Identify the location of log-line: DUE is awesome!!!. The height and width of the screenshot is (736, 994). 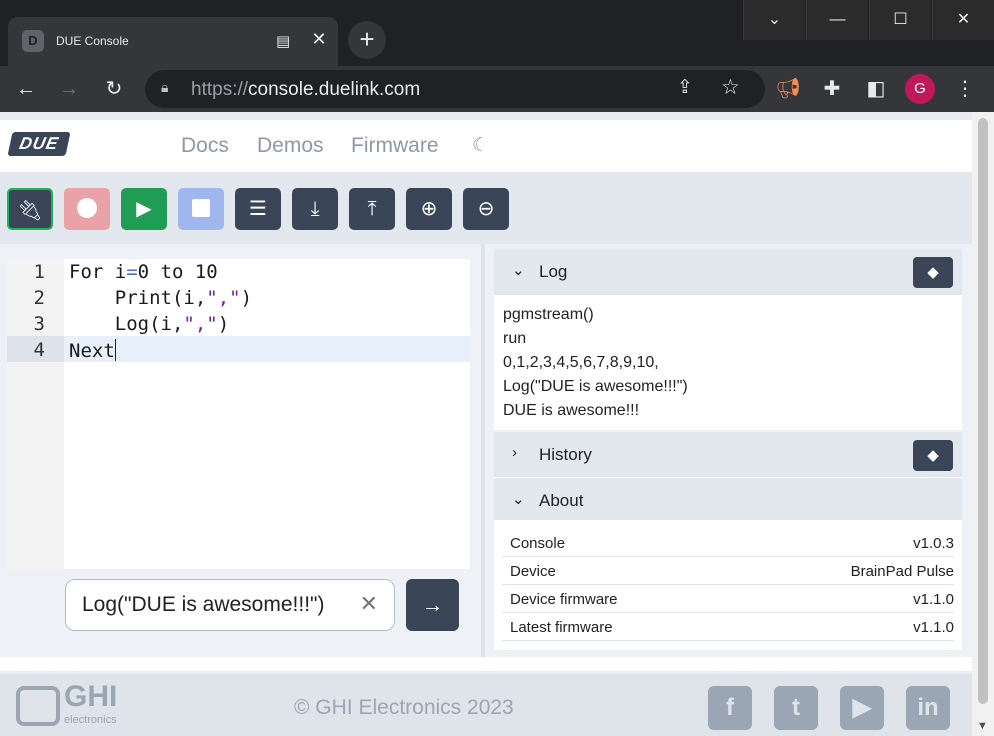
(571, 410).